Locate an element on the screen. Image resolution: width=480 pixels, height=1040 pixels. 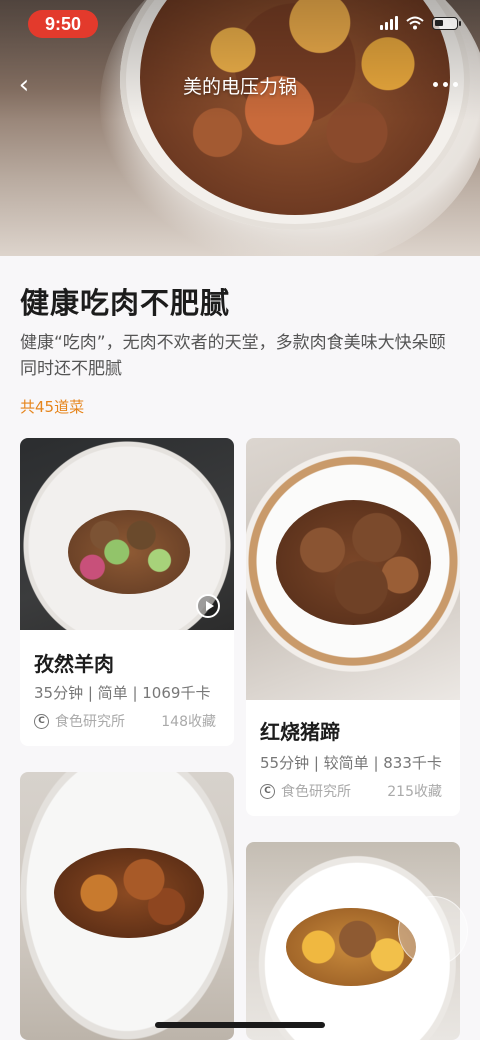
chevron-left-icon: ‹ is located at coordinates (24, 85).